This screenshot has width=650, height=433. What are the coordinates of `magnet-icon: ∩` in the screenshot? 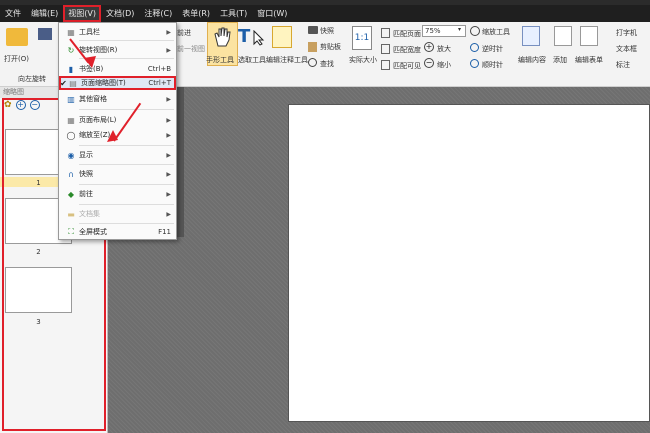 It's located at (71, 174).